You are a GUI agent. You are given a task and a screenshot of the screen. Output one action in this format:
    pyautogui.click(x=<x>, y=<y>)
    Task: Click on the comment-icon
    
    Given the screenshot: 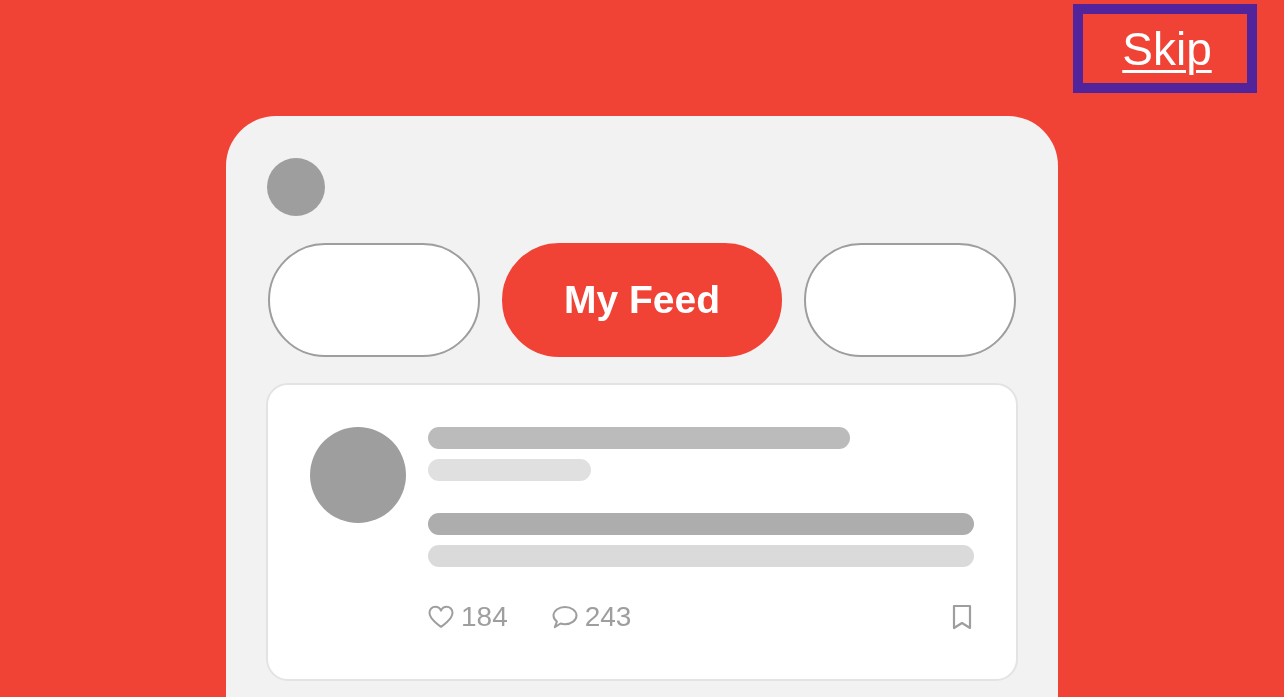 What is the action you would take?
    pyautogui.click(x=564, y=617)
    